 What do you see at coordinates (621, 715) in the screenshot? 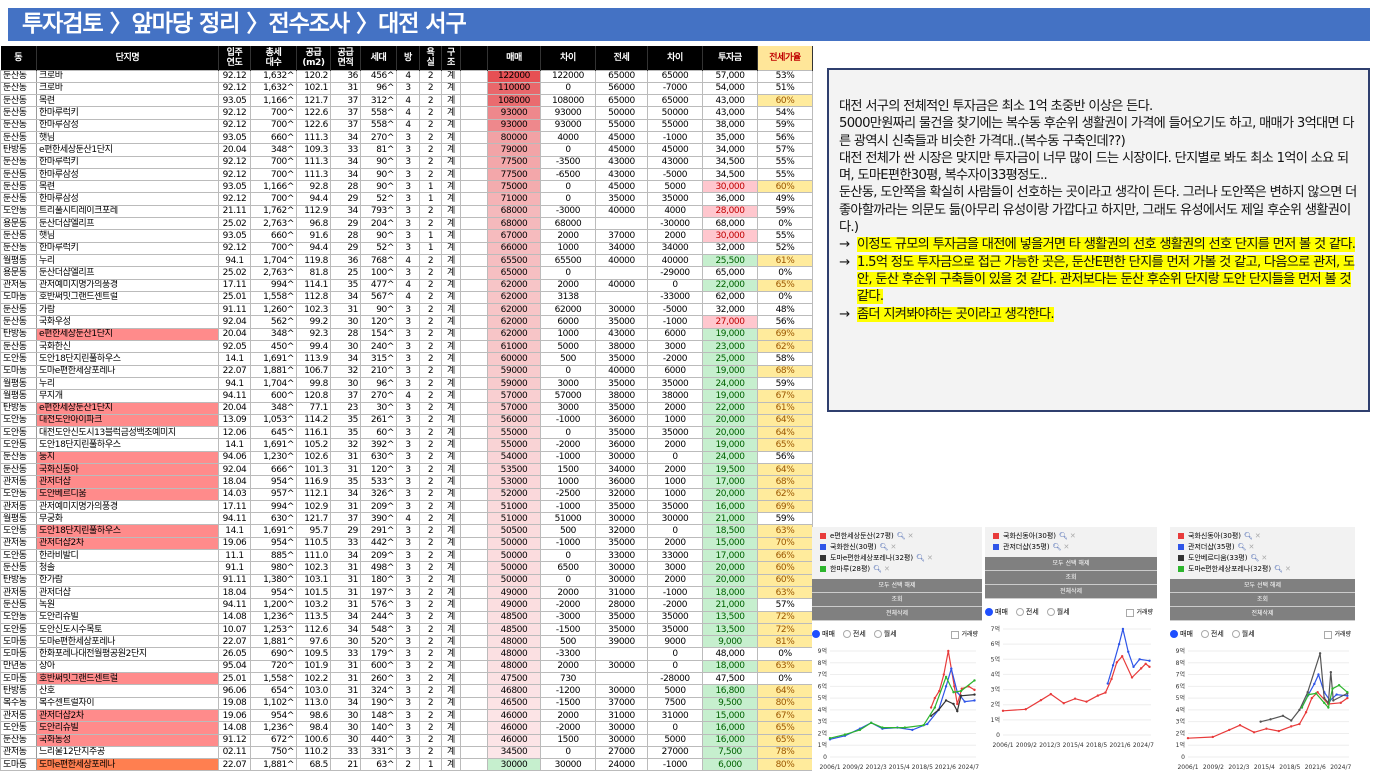
I see `cell-jeonse-price: 31000` at bounding box center [621, 715].